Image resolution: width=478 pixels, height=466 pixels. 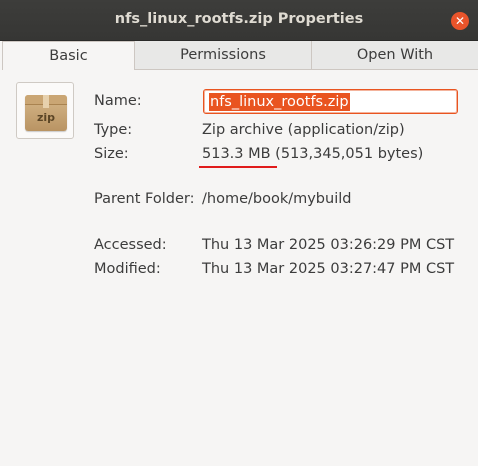 I want to click on accessed-value: Thu 13 Mar 2025 03:26:29 PM CST, so click(x=328, y=245).